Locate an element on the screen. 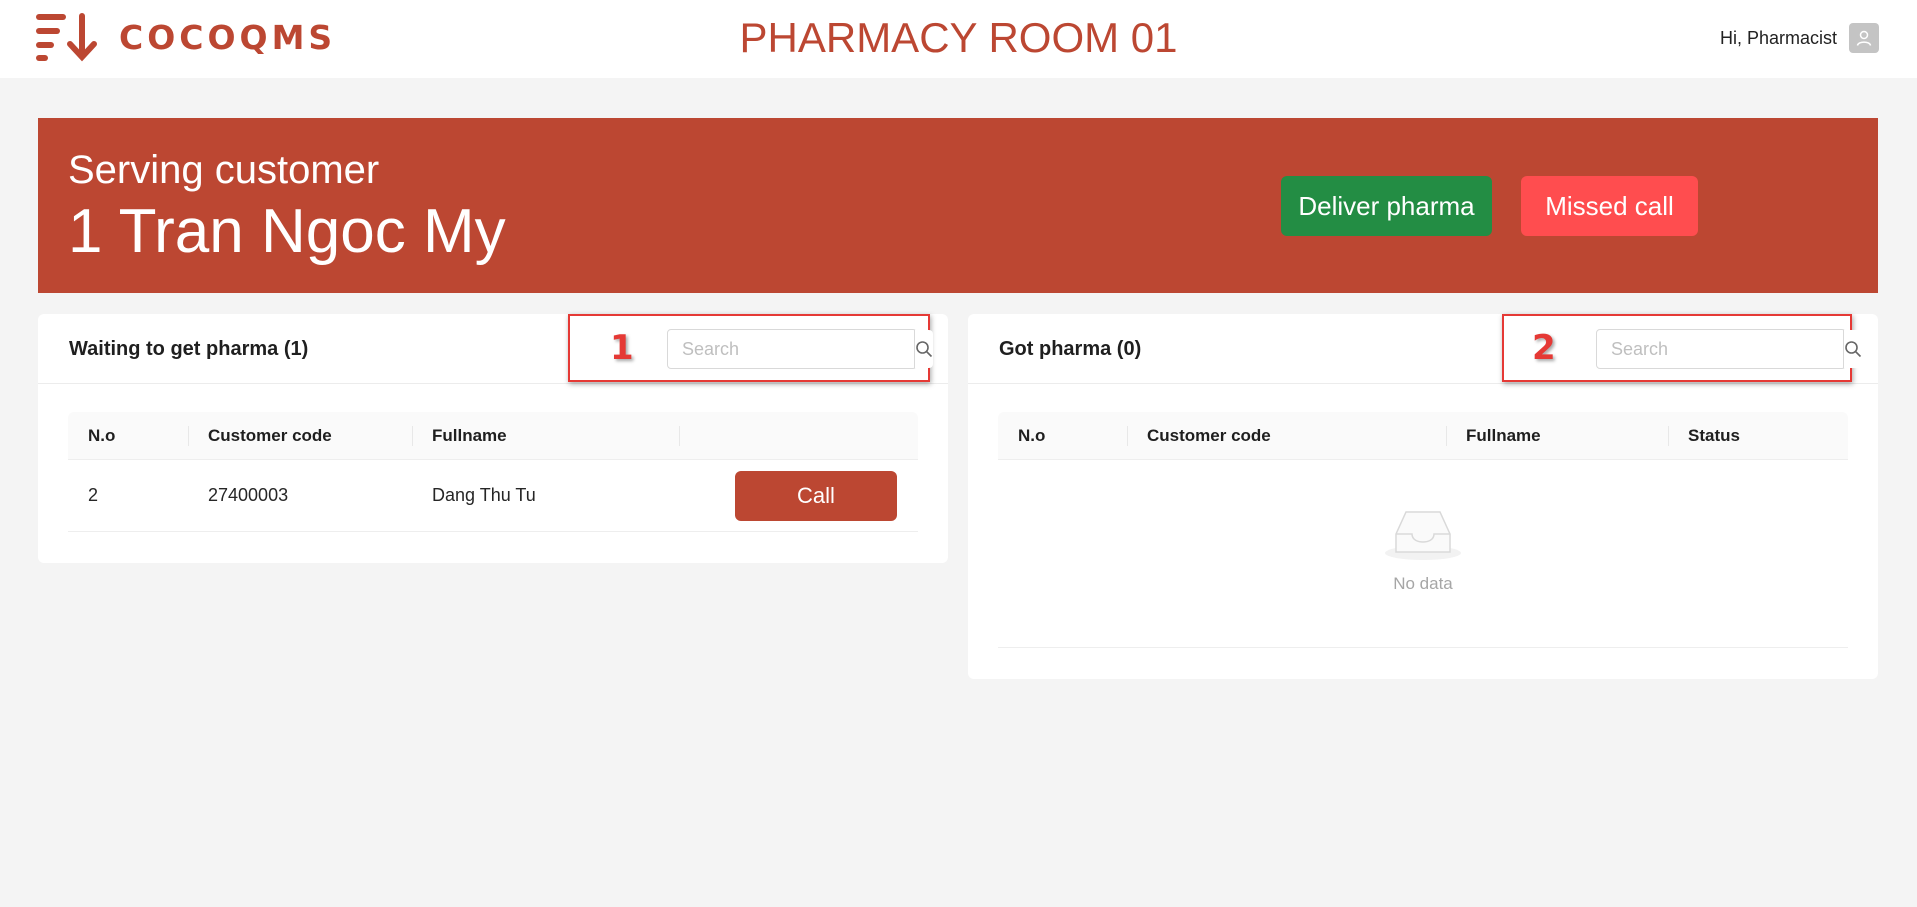  got-card-header: Got pharma (0) 2 is located at coordinates (1423, 349).